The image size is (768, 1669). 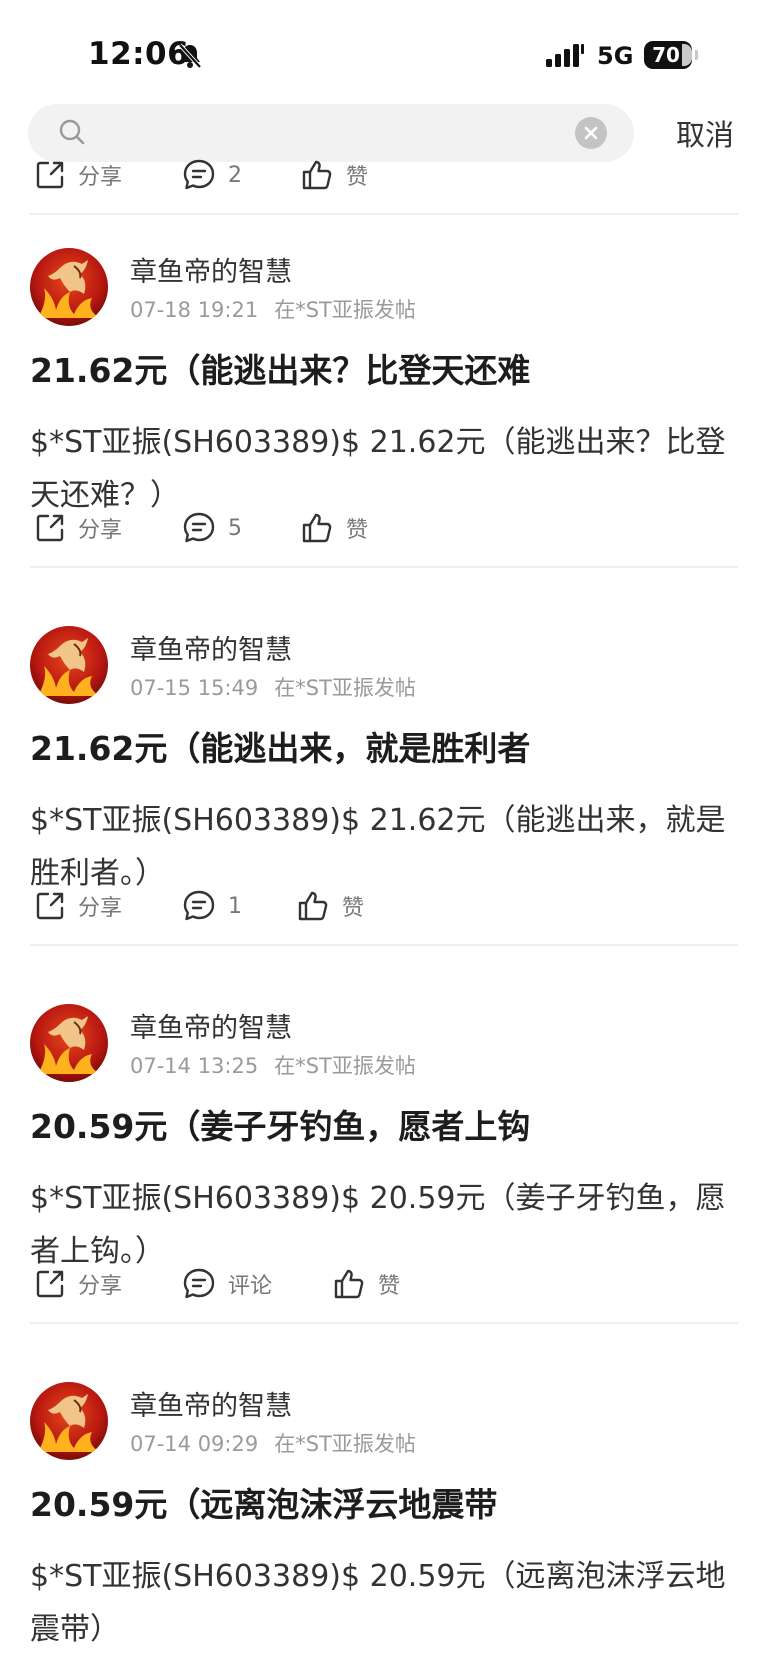 What do you see at coordinates (194, 1066) in the screenshot?
I see `post-time: 07-14 13:25` at bounding box center [194, 1066].